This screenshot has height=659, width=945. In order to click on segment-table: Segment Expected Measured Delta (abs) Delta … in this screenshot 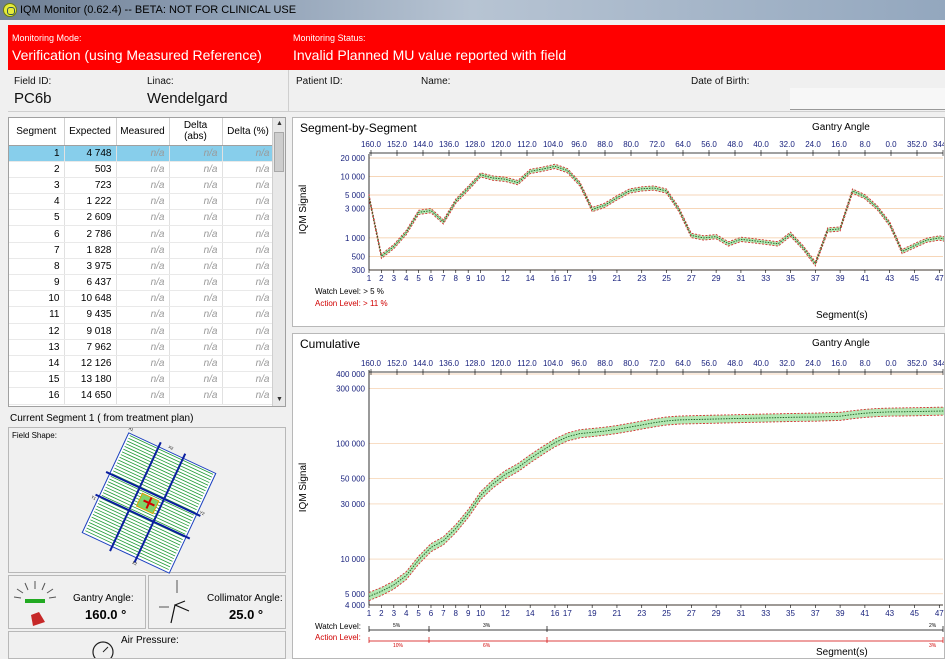, I will do `click(147, 262)`.